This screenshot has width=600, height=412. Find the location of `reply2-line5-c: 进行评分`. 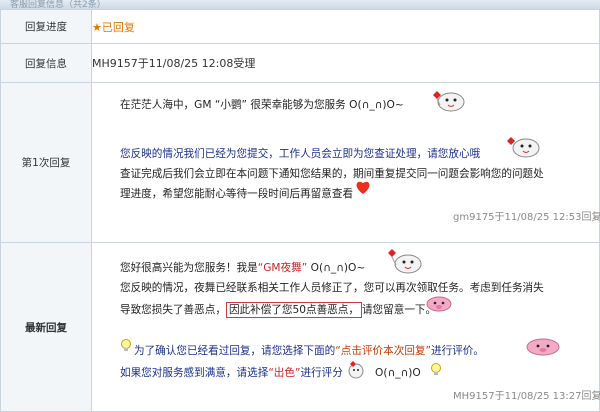

reply2-line5-c: 进行评分 is located at coordinates (321, 373).